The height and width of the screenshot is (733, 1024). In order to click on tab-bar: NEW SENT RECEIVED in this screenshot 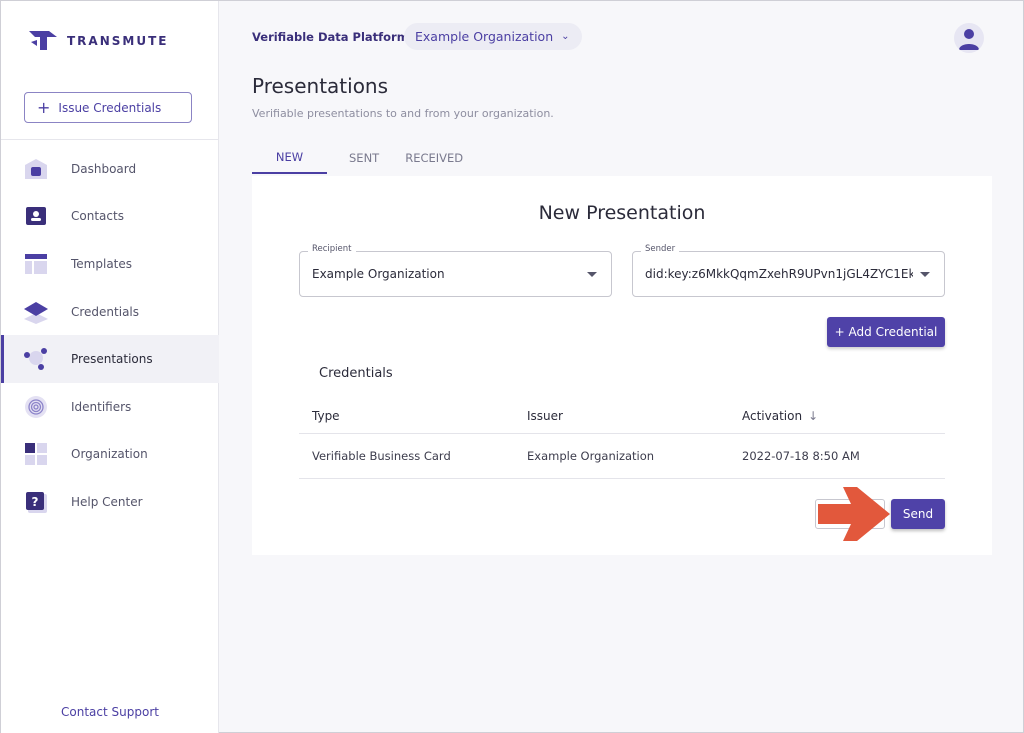, I will do `click(368, 158)`.